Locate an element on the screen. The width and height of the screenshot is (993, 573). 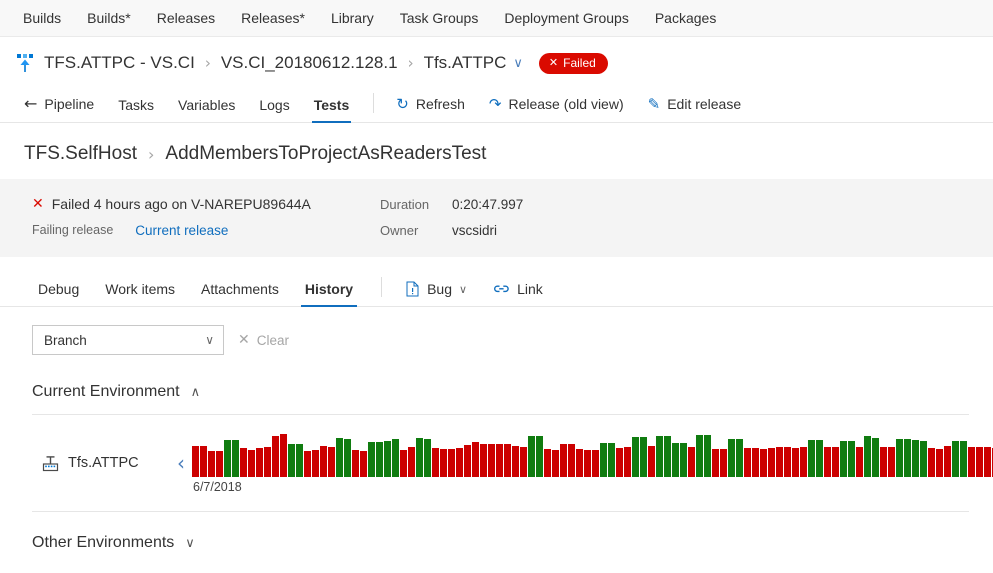
tab-history: History is located at coordinates (329, 294).